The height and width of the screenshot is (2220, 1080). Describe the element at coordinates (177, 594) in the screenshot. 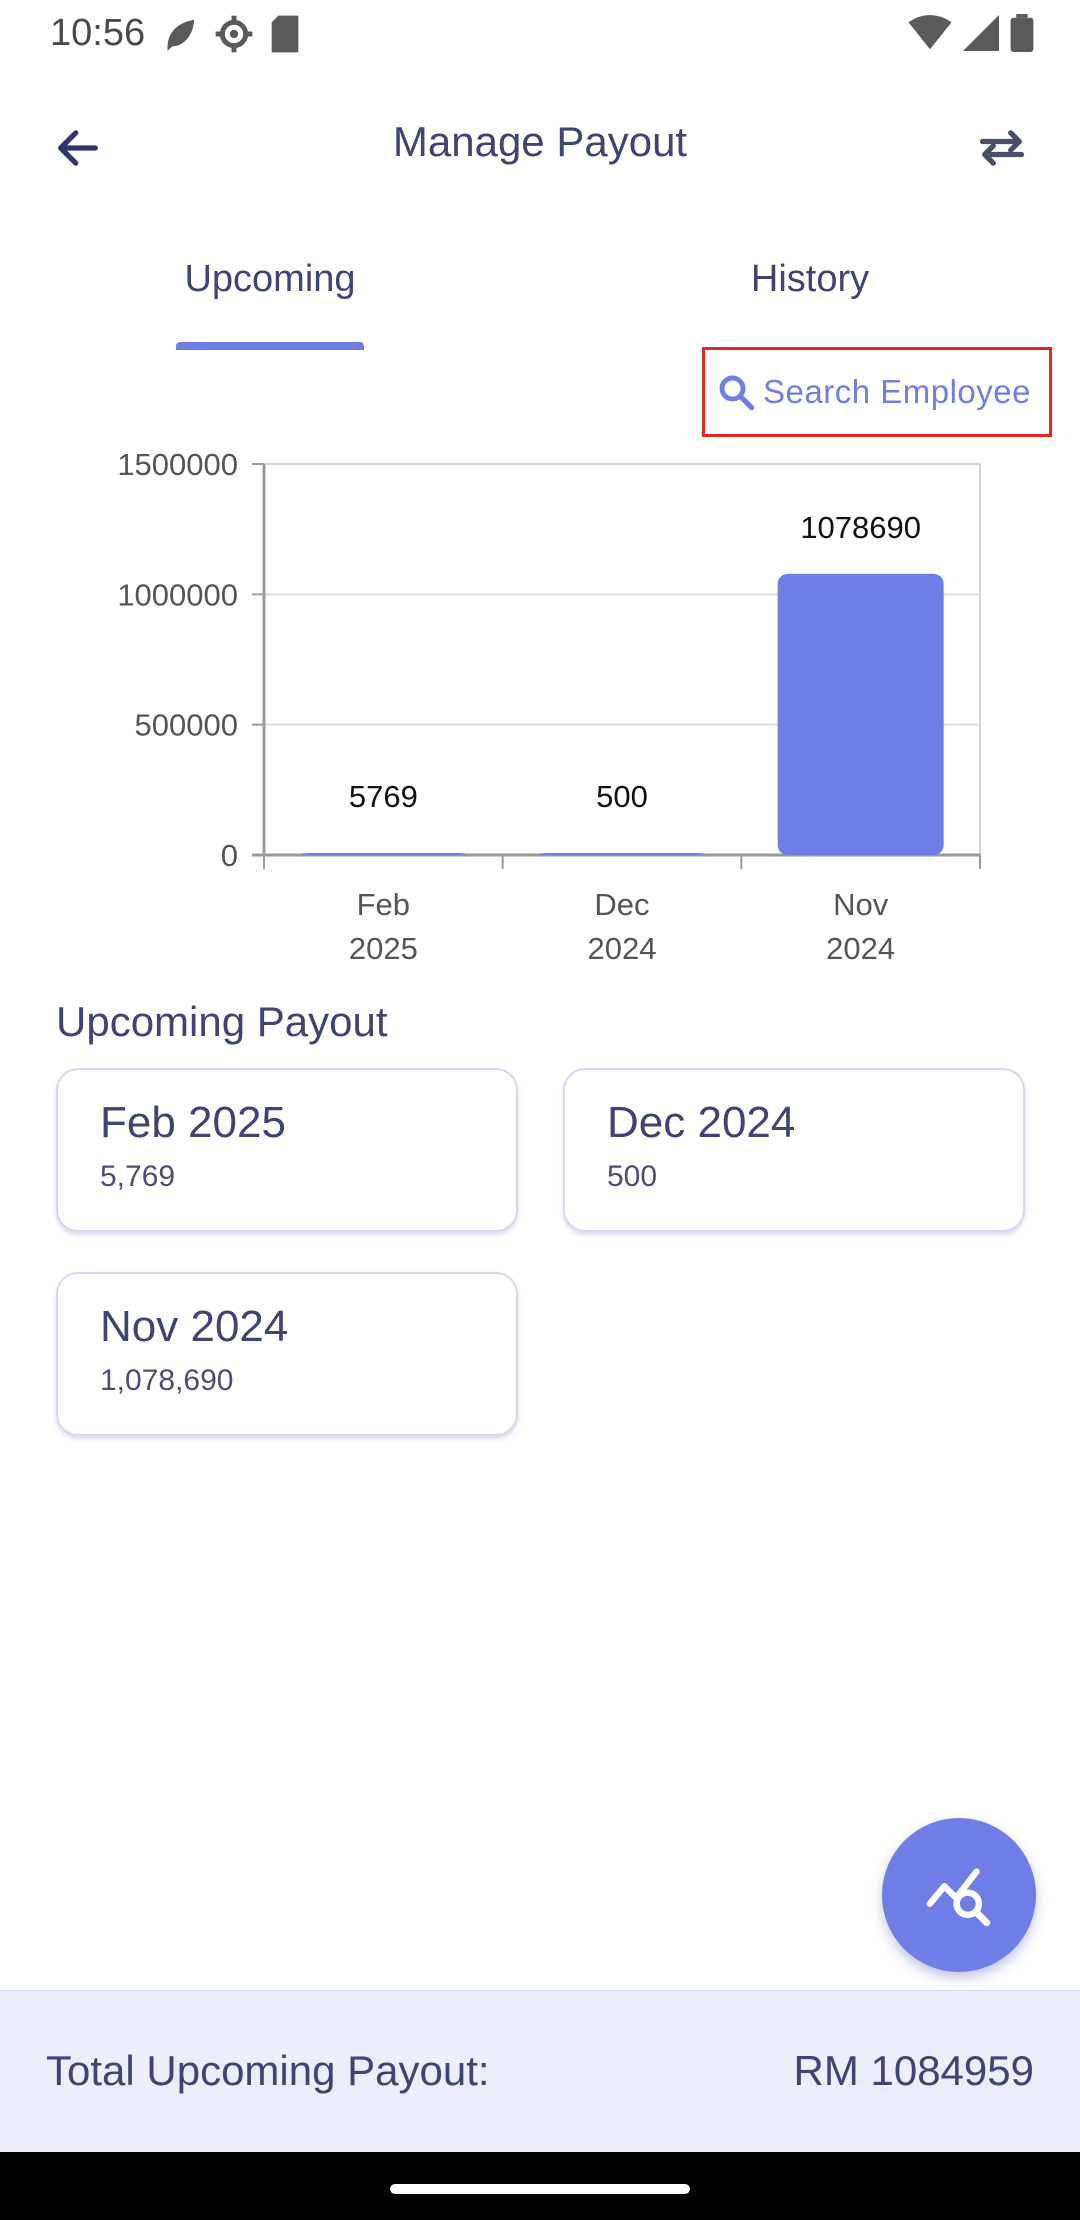

I see `y-tick-label: 1000000` at that location.